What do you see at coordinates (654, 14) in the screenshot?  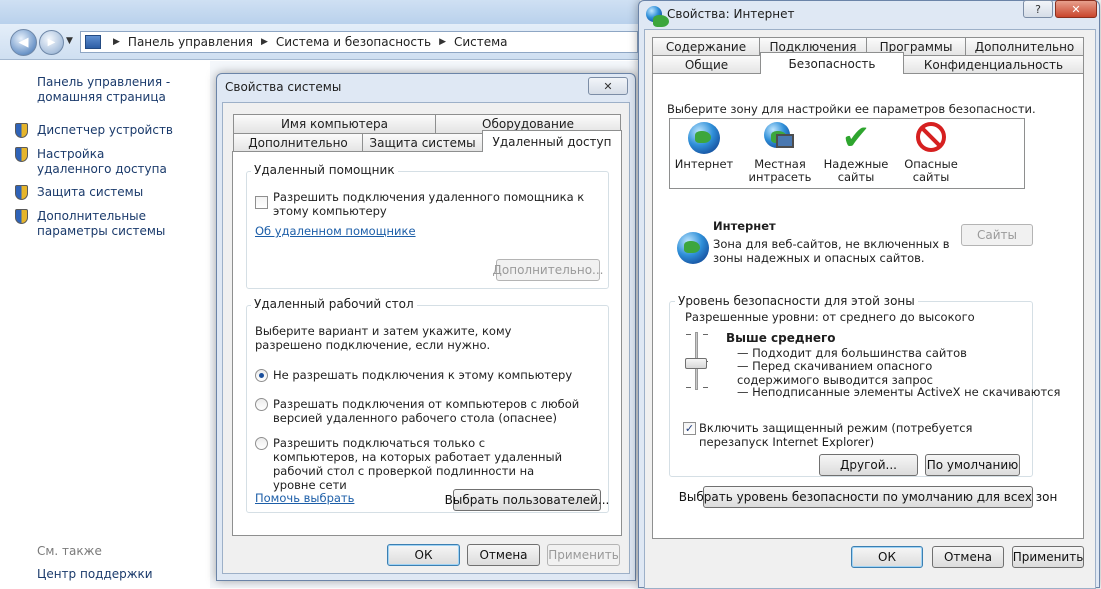 I see `internet-options-icon` at bounding box center [654, 14].